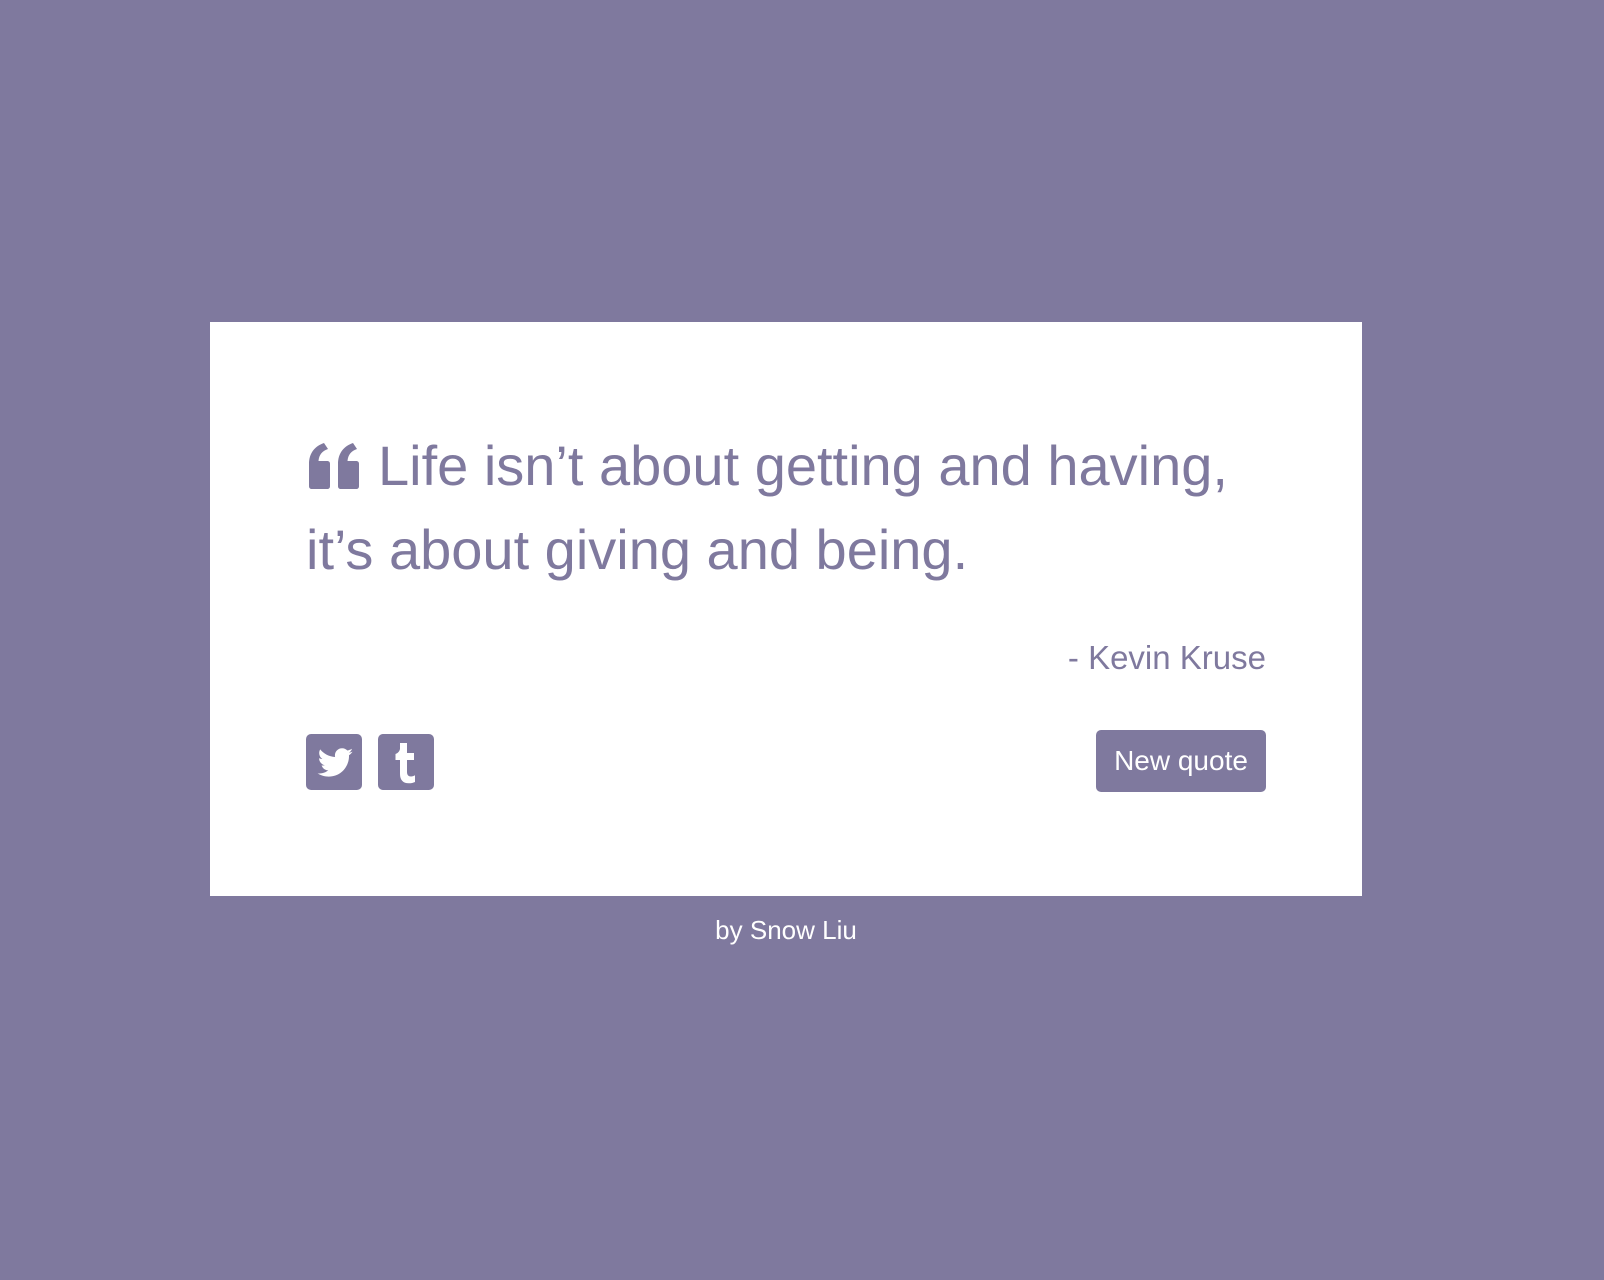  I want to click on tumblr-button, so click(406, 762).